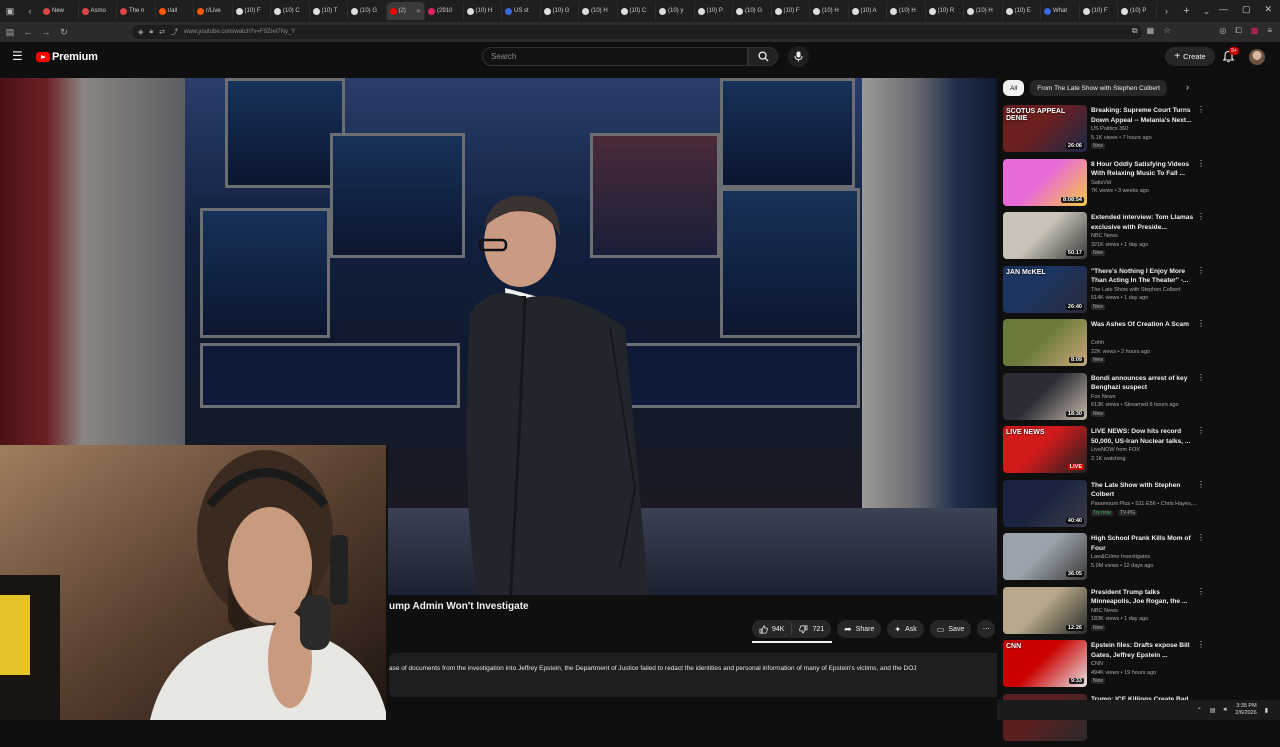 Image resolution: width=1280 pixels, height=747 pixels. I want to click on notification-center-icon: ▮, so click(1266, 710).